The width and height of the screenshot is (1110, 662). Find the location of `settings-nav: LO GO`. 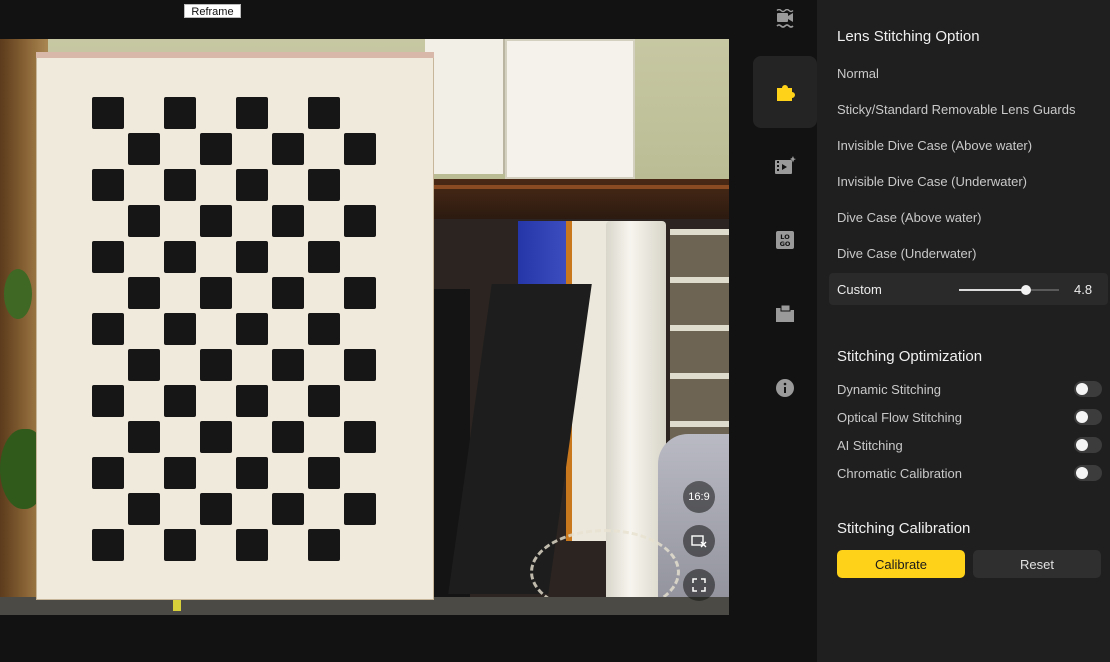

settings-nav: LO GO is located at coordinates (781, 331).